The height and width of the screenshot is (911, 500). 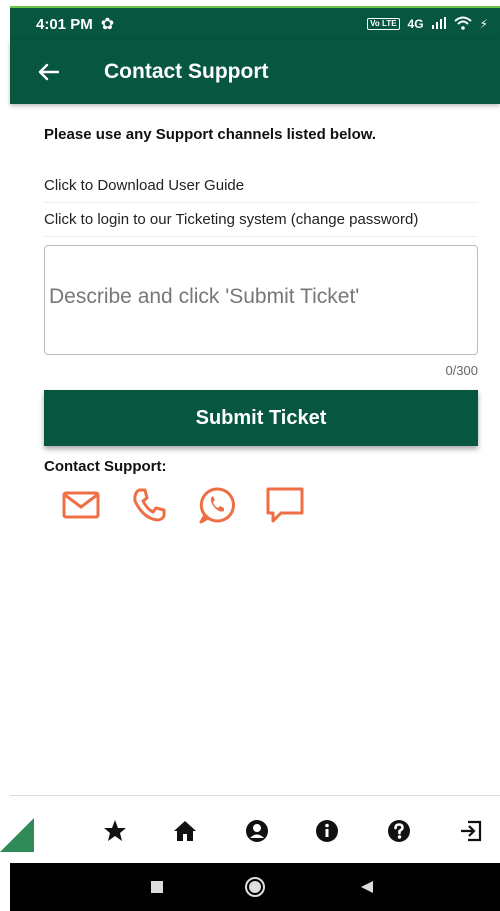 I want to click on app-bar: Contact Support, so click(x=255, y=72).